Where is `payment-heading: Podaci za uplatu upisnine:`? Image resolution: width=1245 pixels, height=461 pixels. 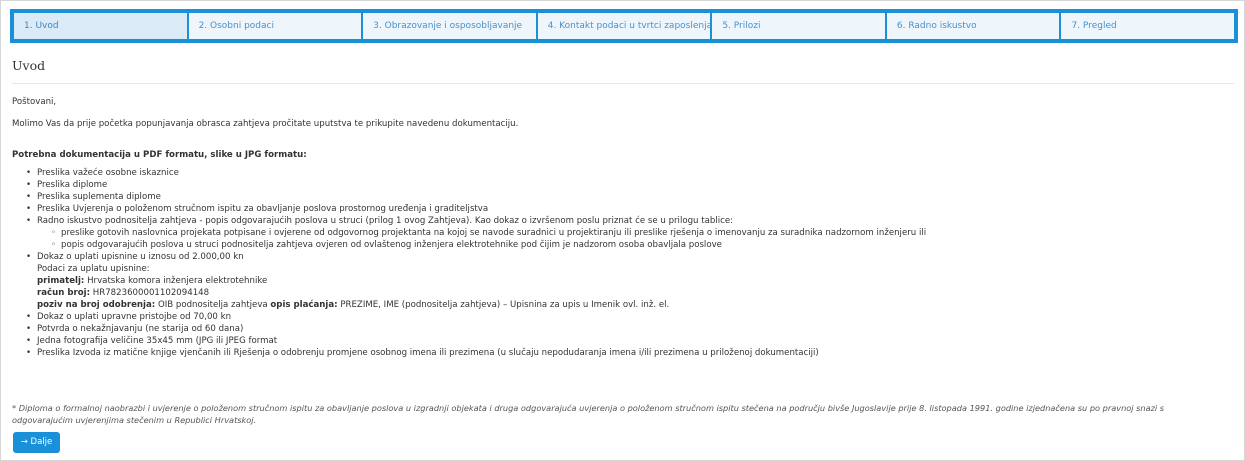
payment-heading: Podaci za uplatu upisnine: is located at coordinates (93, 269).